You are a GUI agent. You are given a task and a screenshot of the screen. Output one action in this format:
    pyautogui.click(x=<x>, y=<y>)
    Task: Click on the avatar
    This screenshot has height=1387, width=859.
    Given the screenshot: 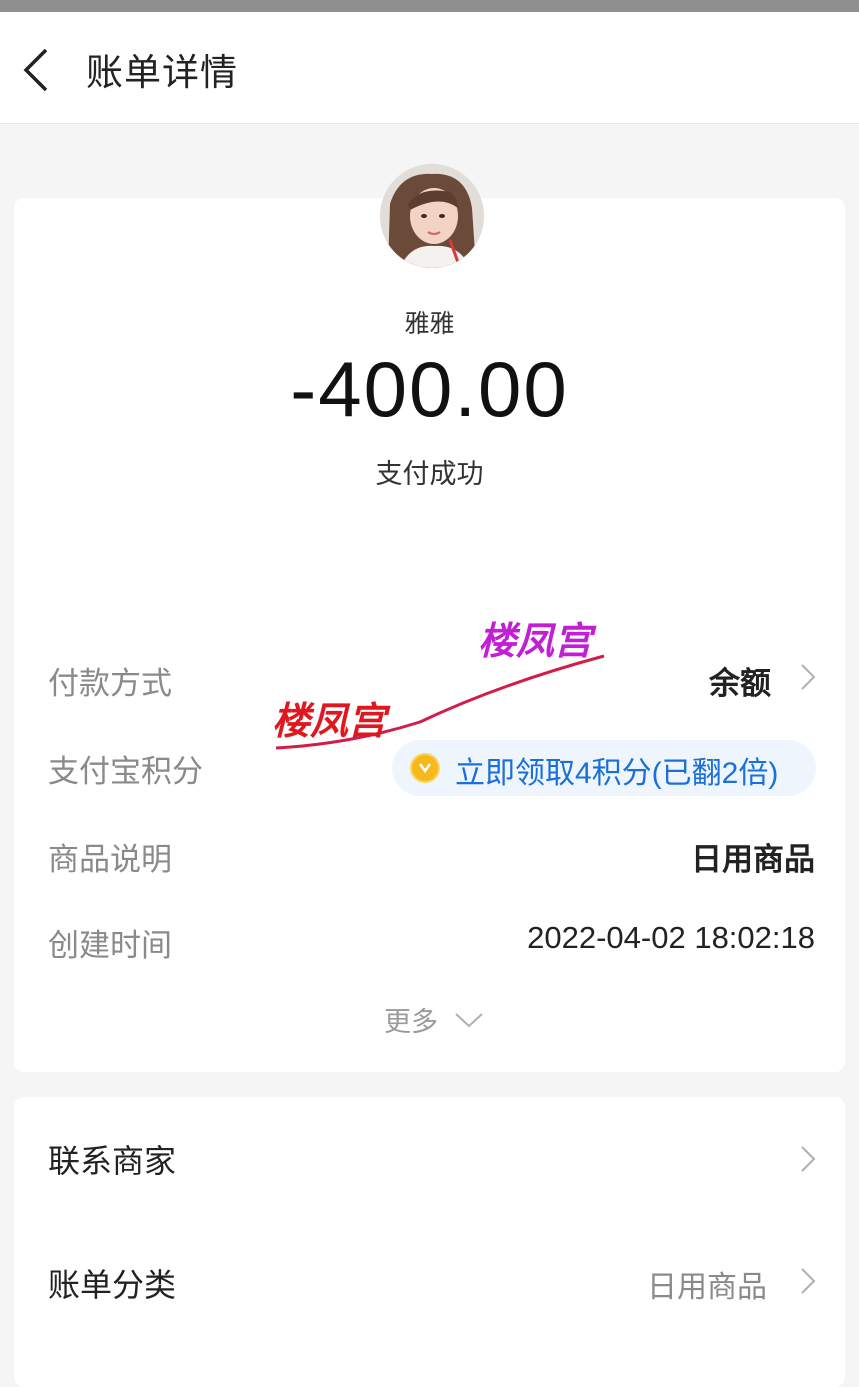 What is the action you would take?
    pyautogui.click(x=432, y=216)
    